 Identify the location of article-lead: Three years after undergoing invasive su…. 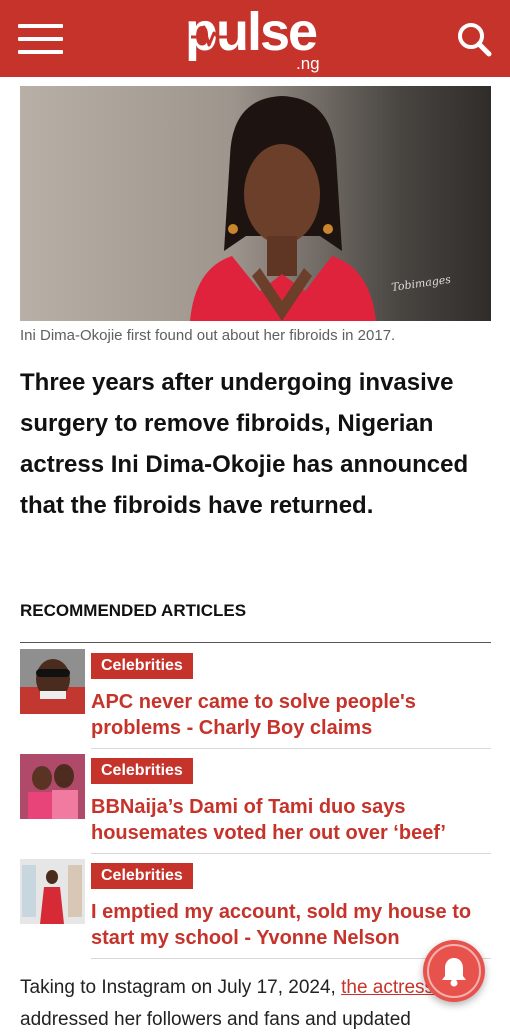
(244, 444).